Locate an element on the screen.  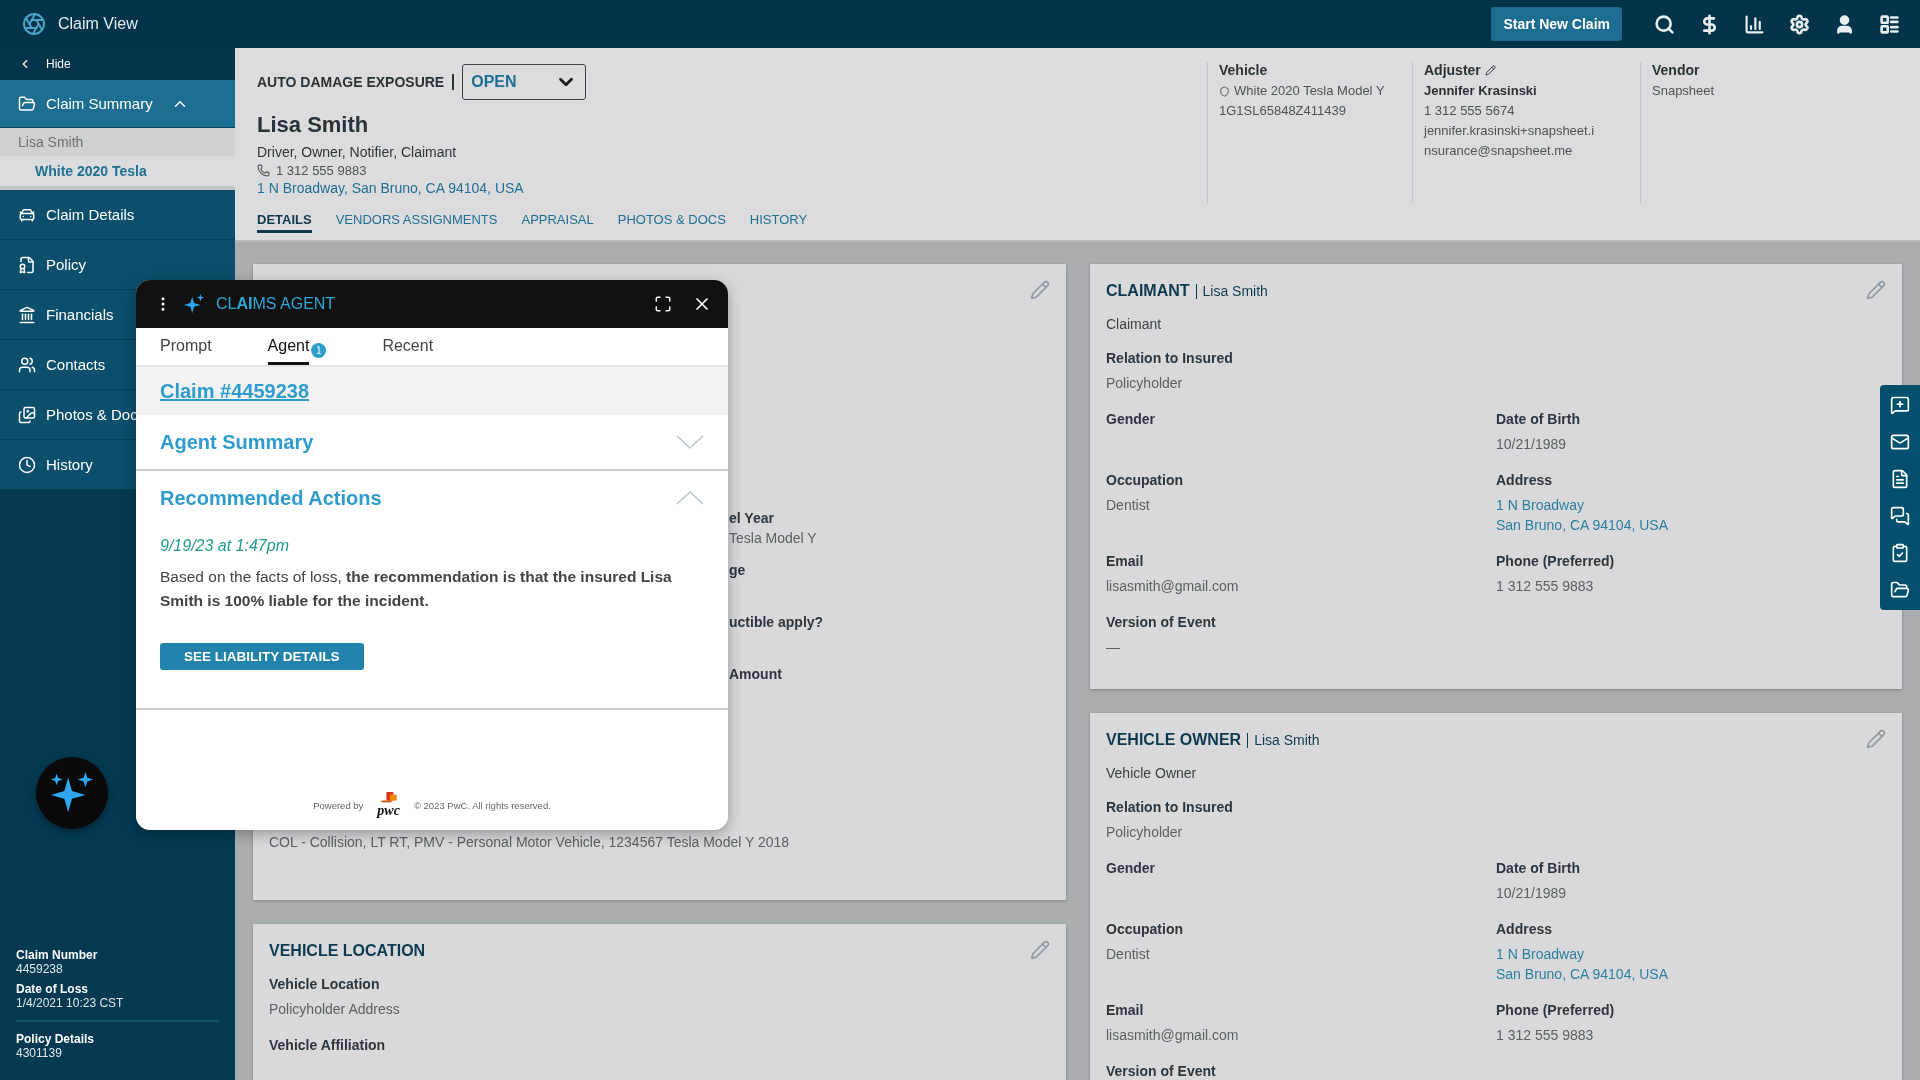
clock-icon is located at coordinates (27, 464).